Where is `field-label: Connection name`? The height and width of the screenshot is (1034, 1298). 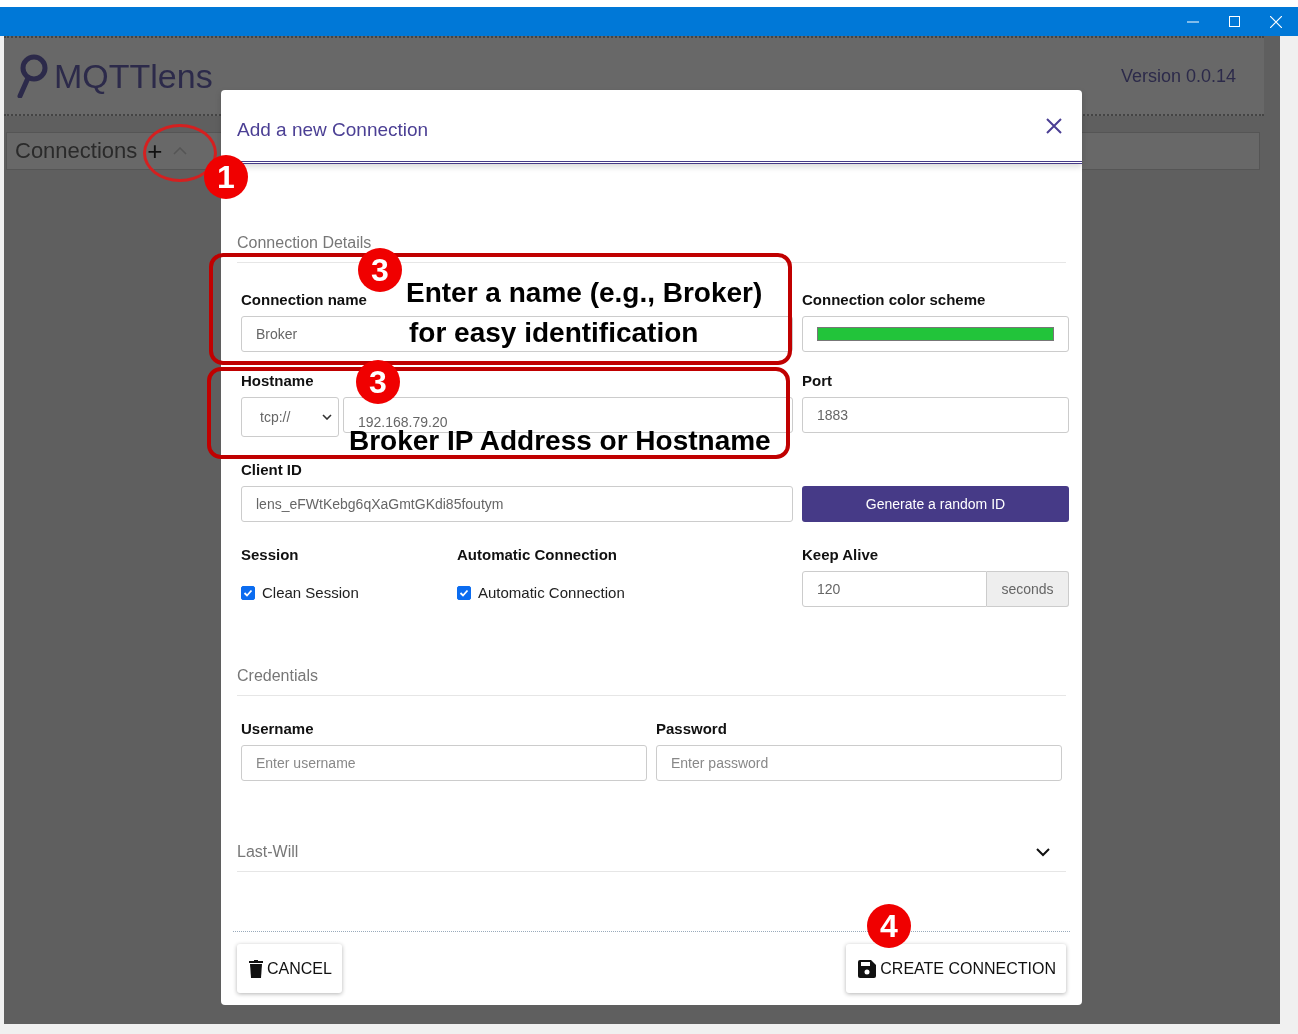 field-label: Connection name is located at coordinates (304, 300).